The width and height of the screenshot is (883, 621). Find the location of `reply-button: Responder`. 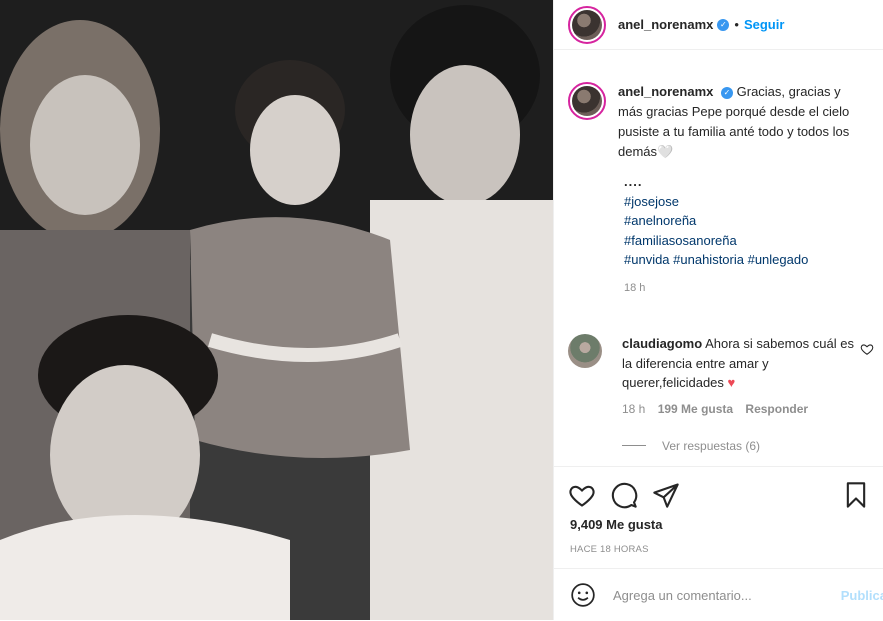

reply-button: Responder is located at coordinates (776, 409).